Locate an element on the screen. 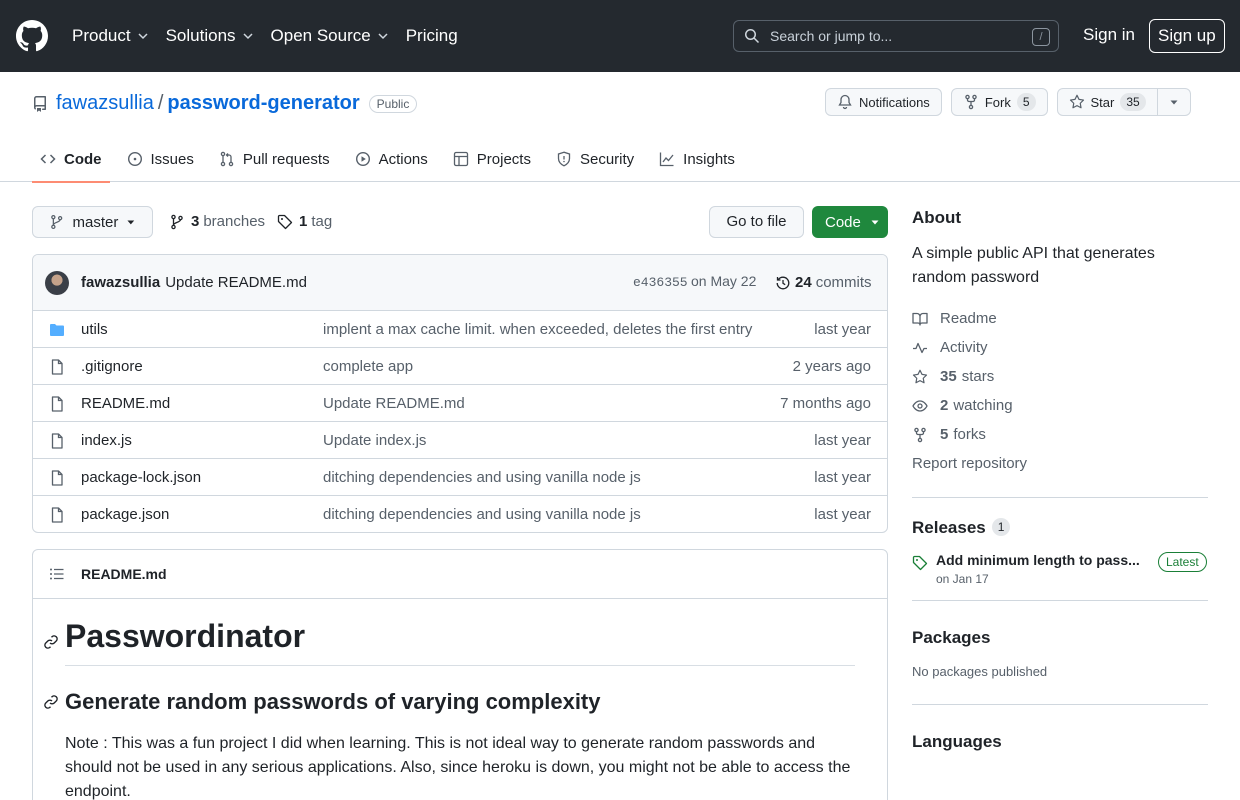 The height and width of the screenshot is (800, 1240). search-input: Search or jump to... / is located at coordinates (896, 36).